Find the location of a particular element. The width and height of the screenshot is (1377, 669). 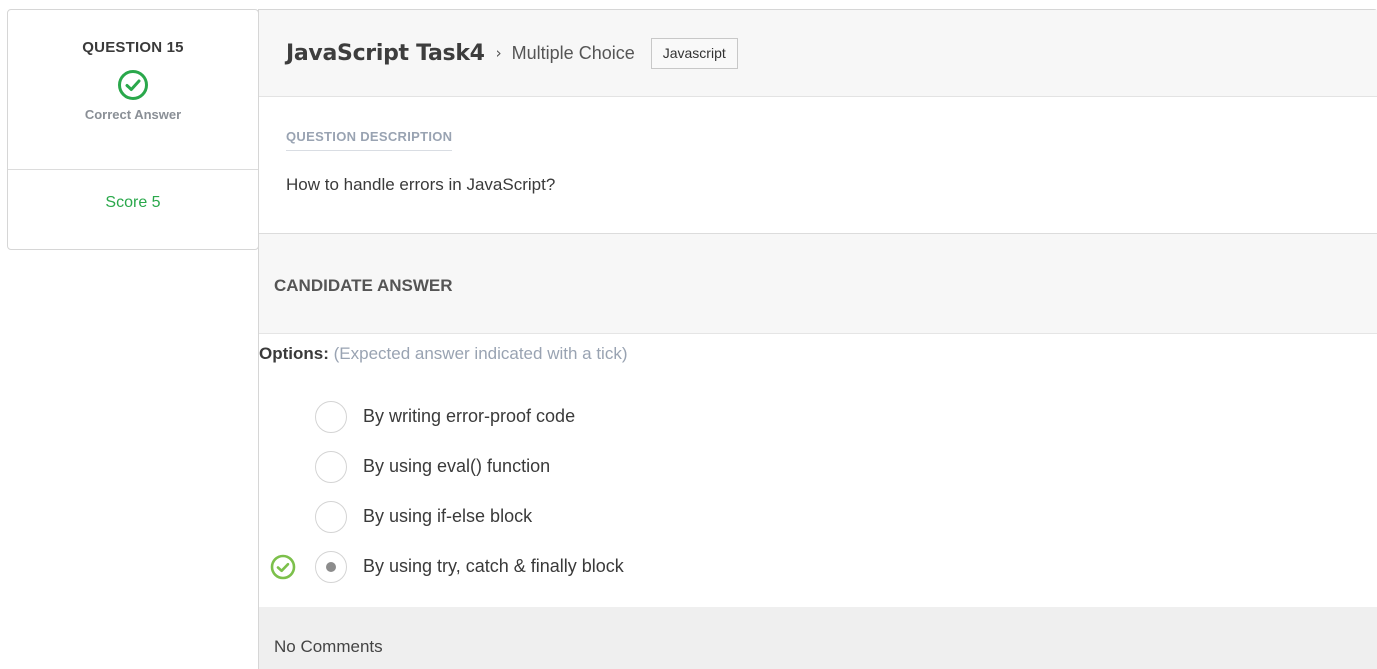

option-item: By writing error-proof code is located at coordinates (818, 417).